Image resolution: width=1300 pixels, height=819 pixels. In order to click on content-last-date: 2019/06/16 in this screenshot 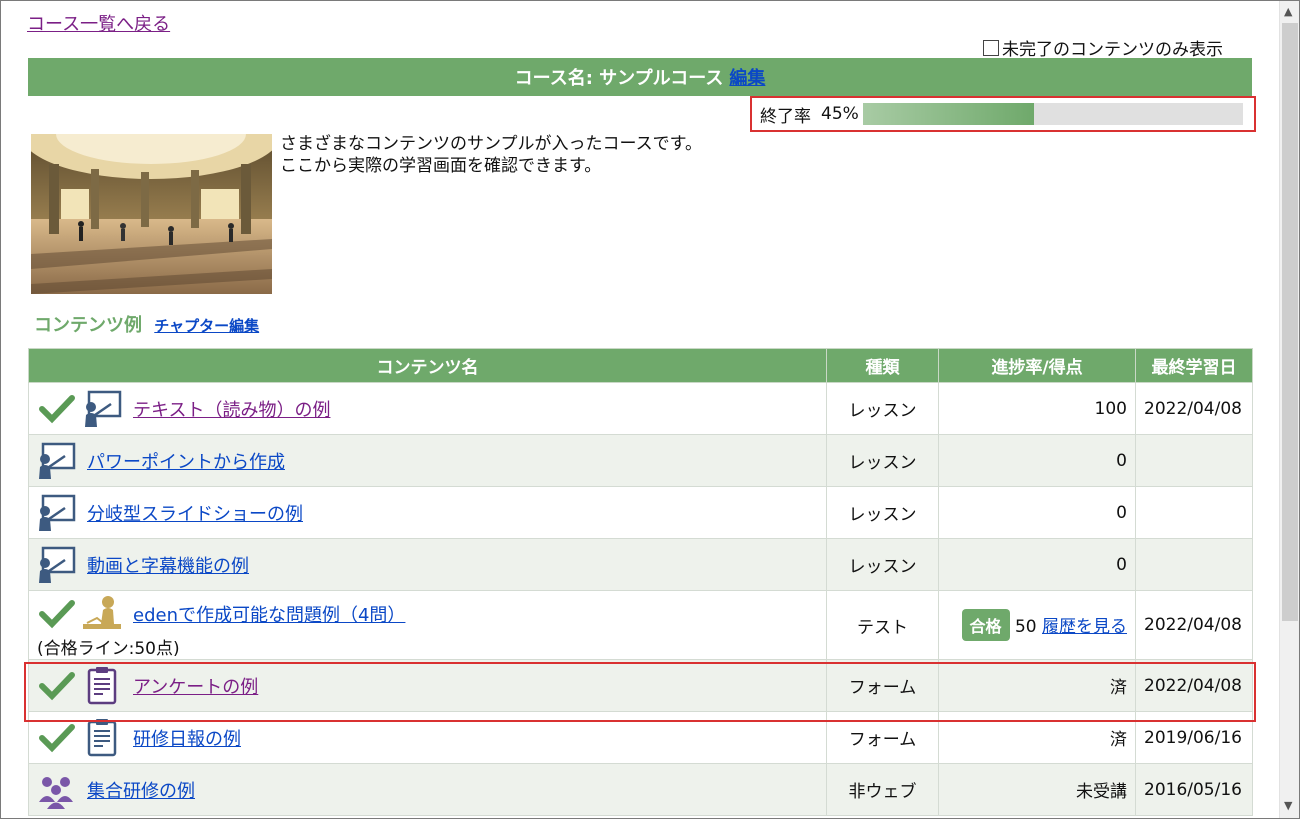, I will do `click(1194, 737)`.